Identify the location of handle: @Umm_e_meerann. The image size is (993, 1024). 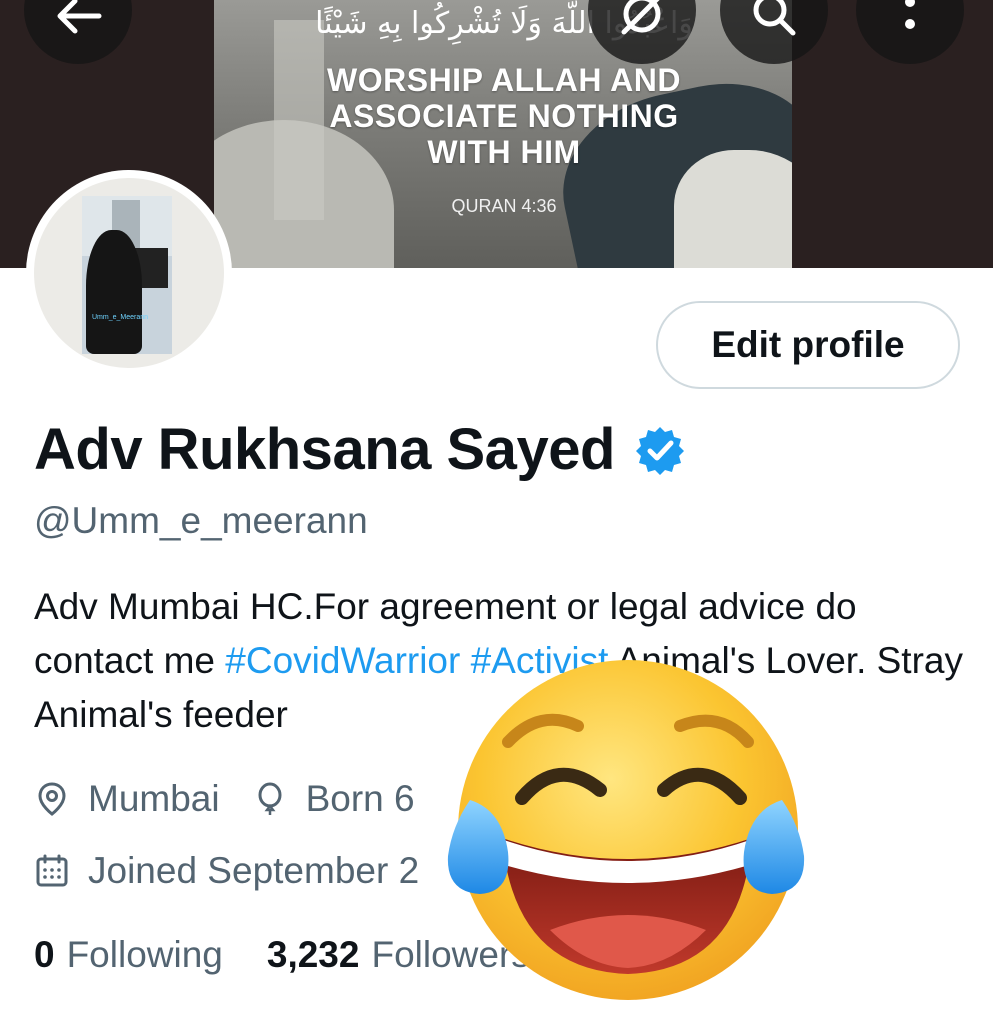
(201, 520).